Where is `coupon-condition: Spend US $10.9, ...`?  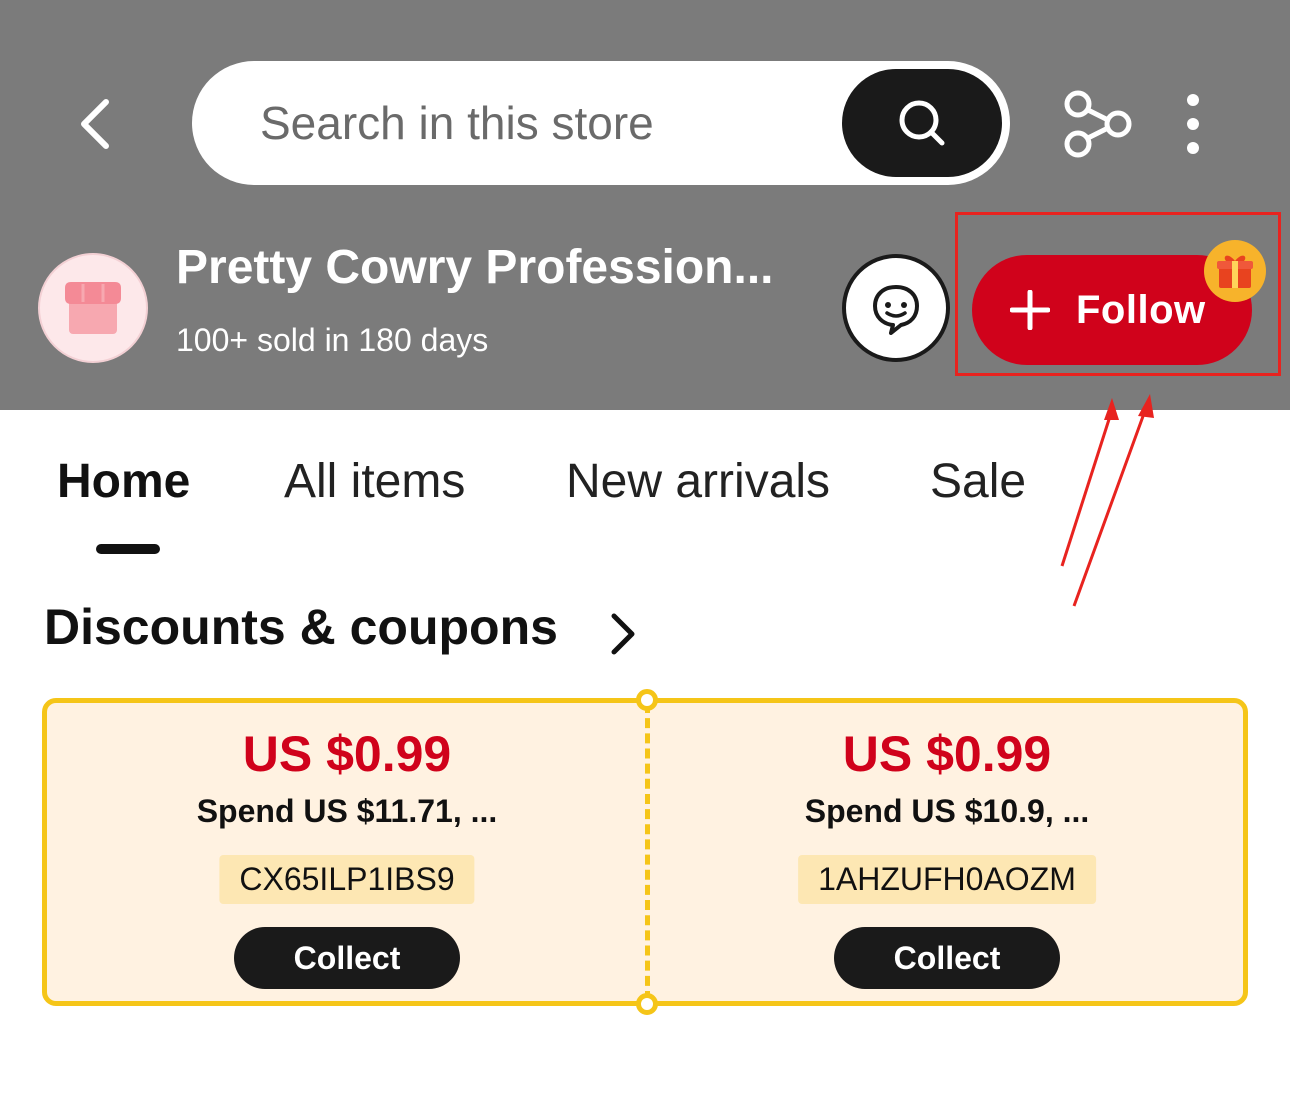 coupon-condition: Spend US $10.9, ... is located at coordinates (947, 811).